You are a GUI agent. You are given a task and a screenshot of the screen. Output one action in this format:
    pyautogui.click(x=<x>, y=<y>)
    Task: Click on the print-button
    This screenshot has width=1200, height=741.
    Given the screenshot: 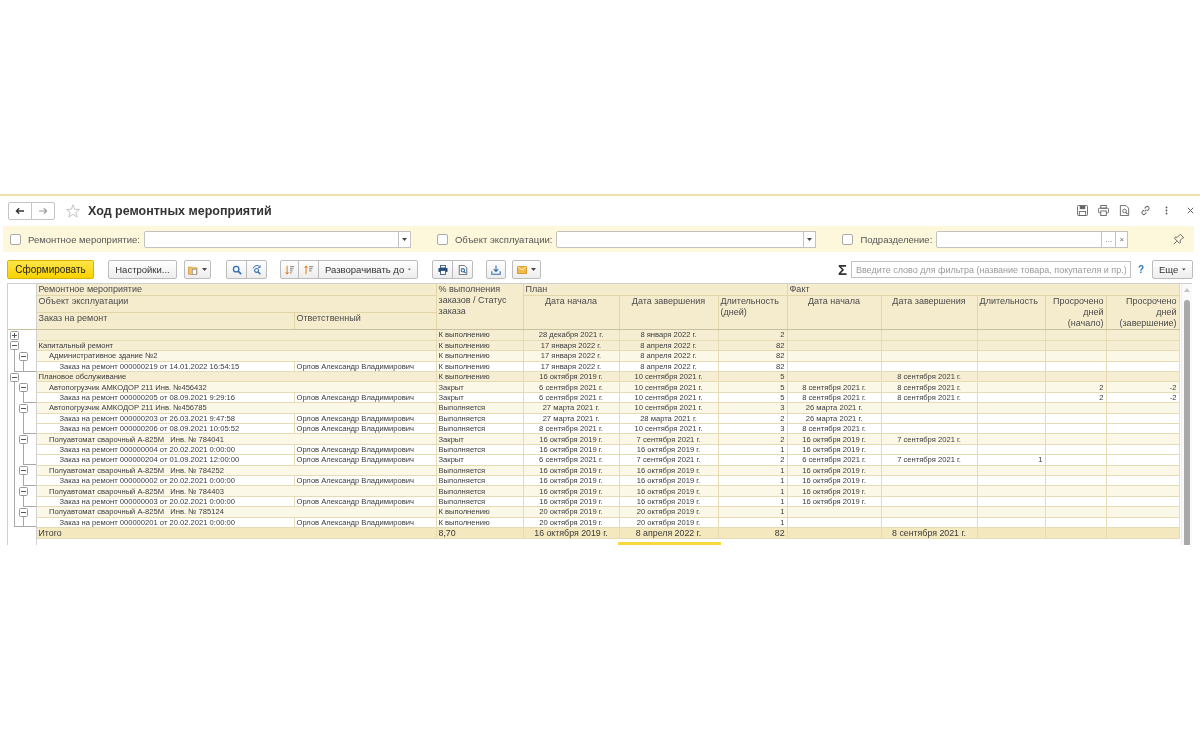 What is the action you would take?
    pyautogui.click(x=442, y=269)
    